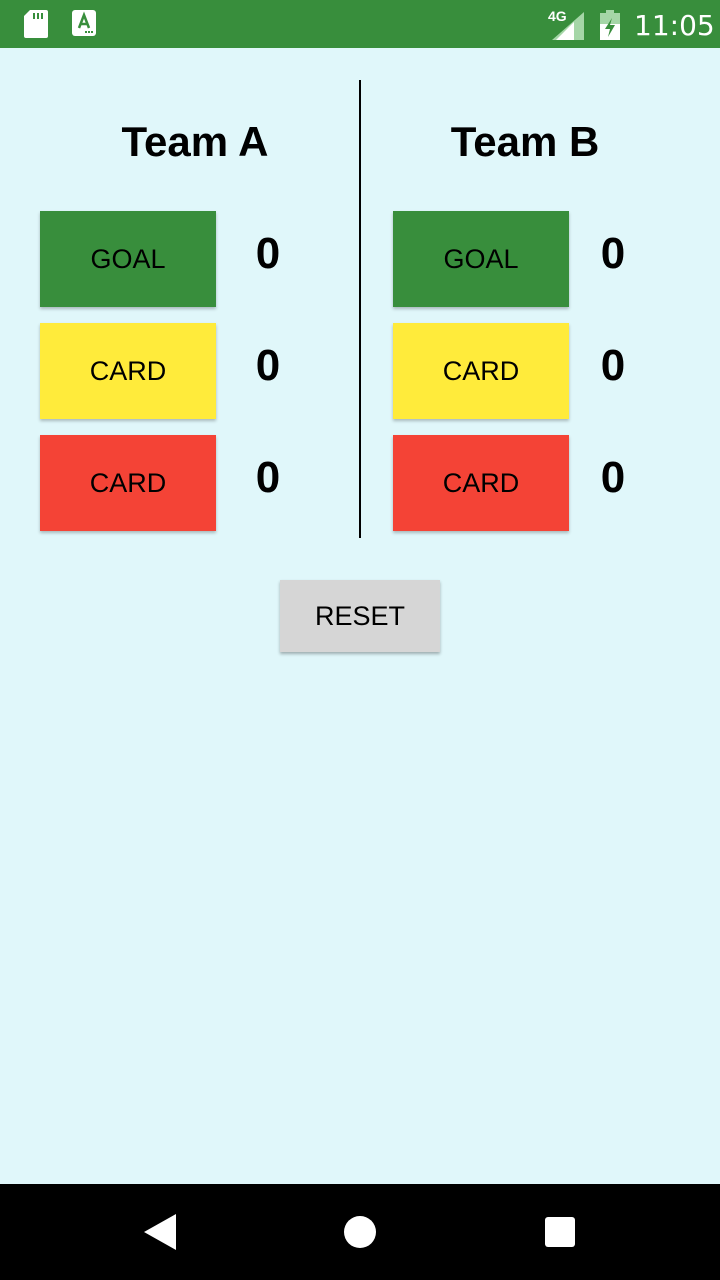 This screenshot has width=720, height=1280. What do you see at coordinates (481, 259) in the screenshot?
I see `team-b-goal-button: GOAL` at bounding box center [481, 259].